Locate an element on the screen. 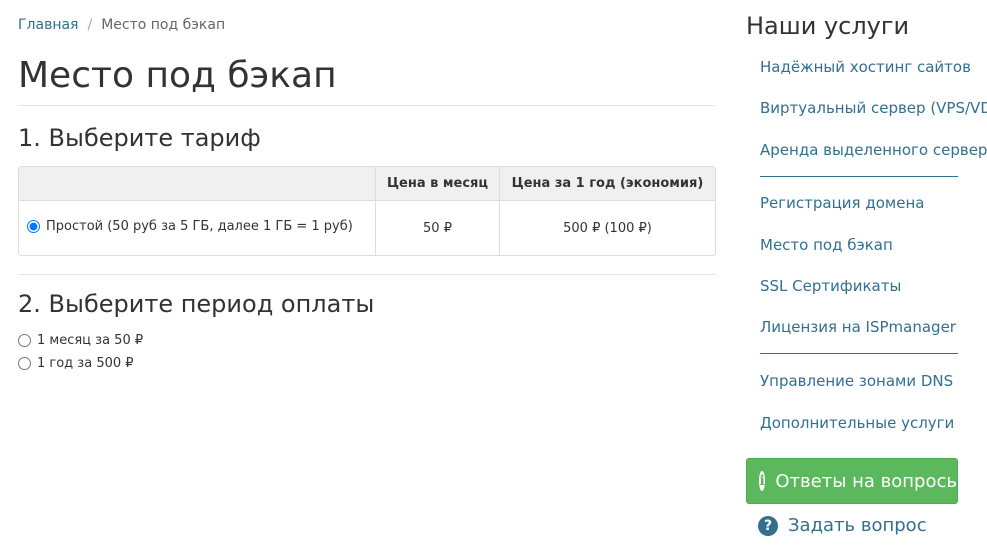 This screenshot has height=557, width=987. period-radio-month is located at coordinates (24, 340).